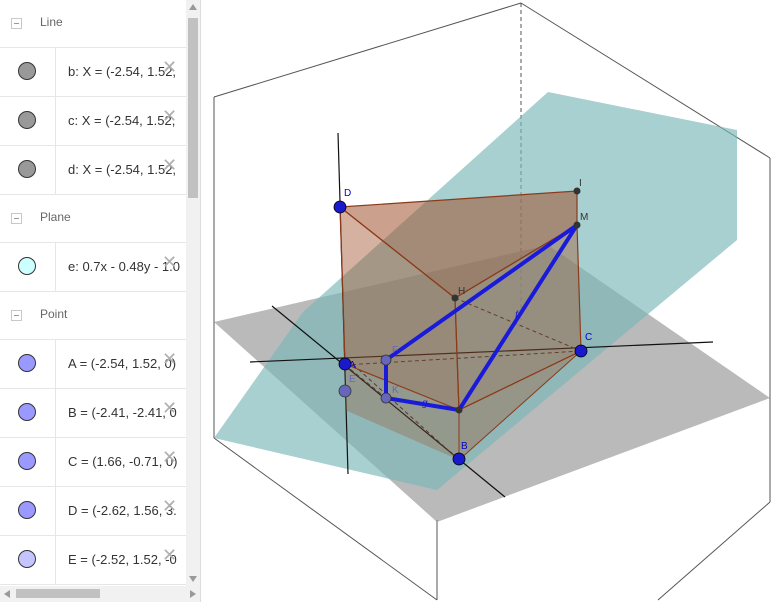  Describe the element at coordinates (395, 350) in the screenshot. I see `label-F: F` at that location.